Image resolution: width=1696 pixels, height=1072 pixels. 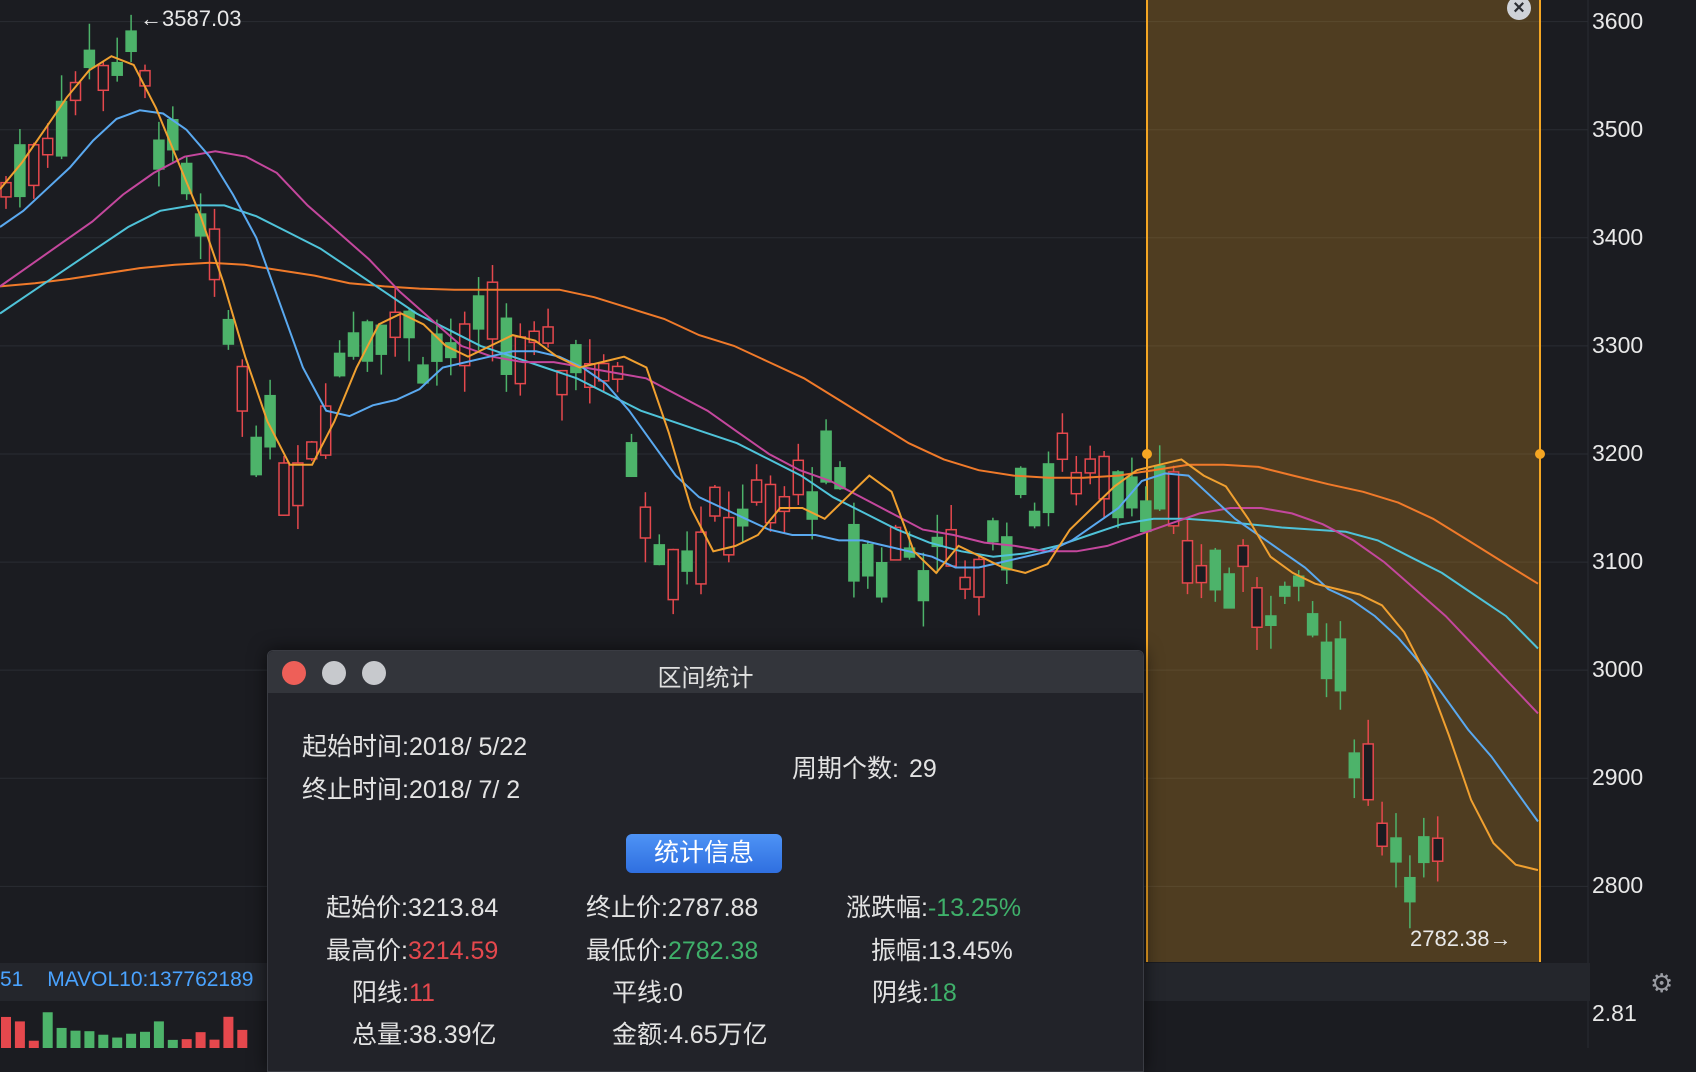 What do you see at coordinates (1614, 1013) in the screenshot?
I see `volume-axis-label: 2.81` at bounding box center [1614, 1013].